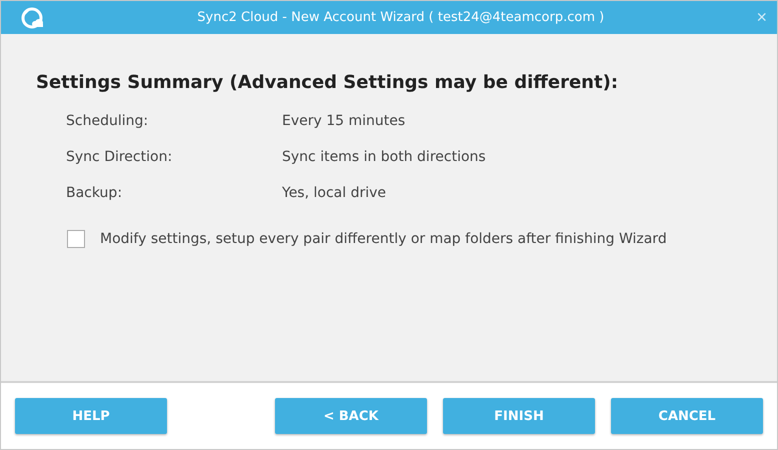 This screenshot has height=450, width=778. What do you see at coordinates (95, 193) in the screenshot?
I see `setting-label: Backup:` at bounding box center [95, 193].